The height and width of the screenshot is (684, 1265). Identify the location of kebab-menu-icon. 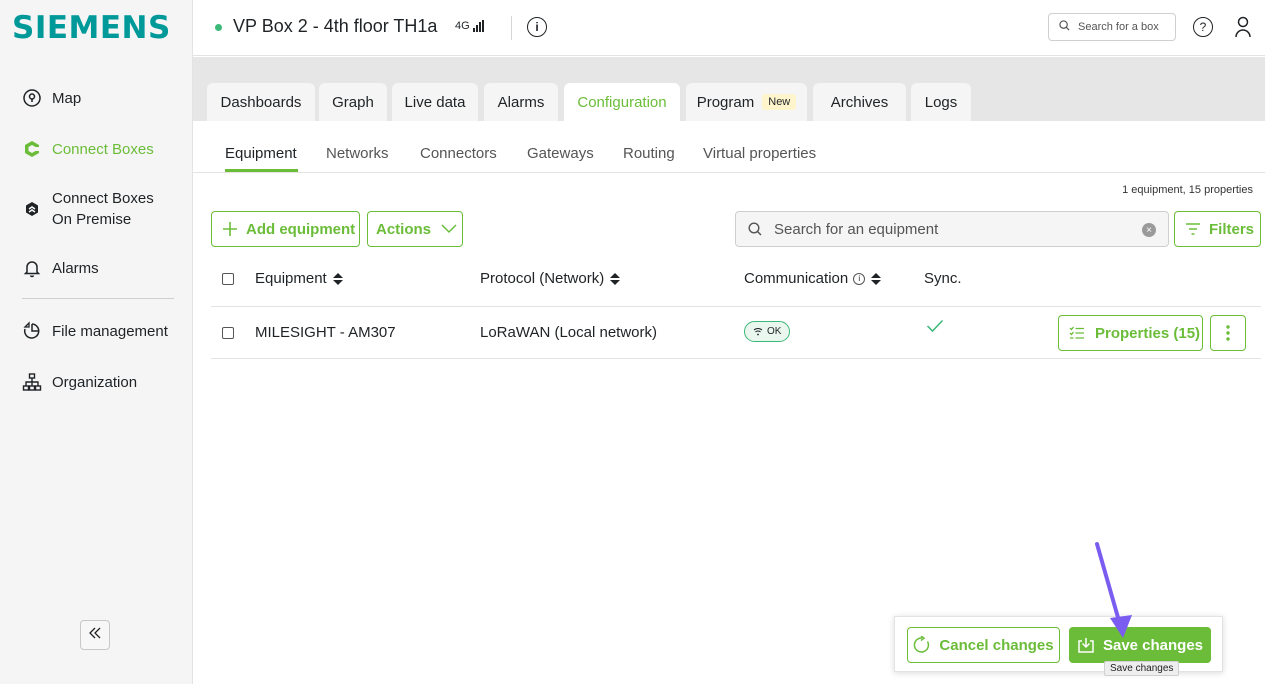
(1228, 333).